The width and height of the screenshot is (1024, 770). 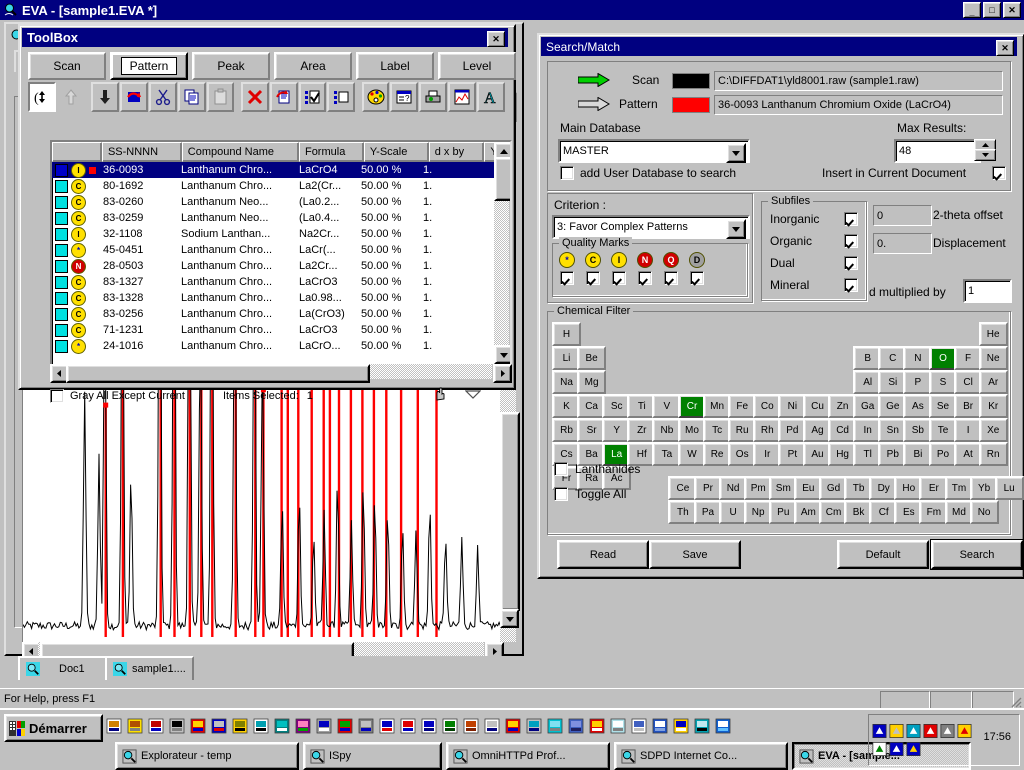 I want to click on speech-icon, so click(x=896, y=749).